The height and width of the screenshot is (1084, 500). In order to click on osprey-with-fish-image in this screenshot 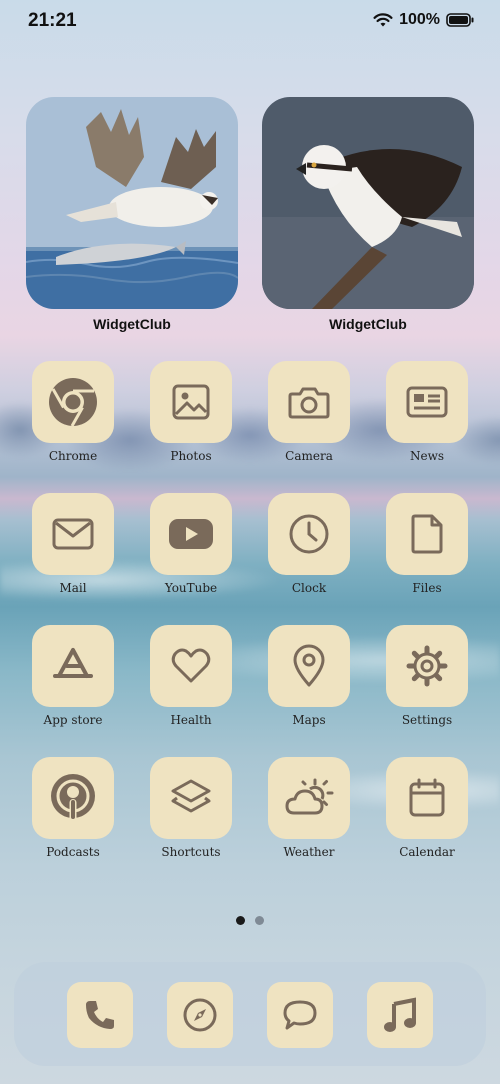, I will do `click(132, 203)`.